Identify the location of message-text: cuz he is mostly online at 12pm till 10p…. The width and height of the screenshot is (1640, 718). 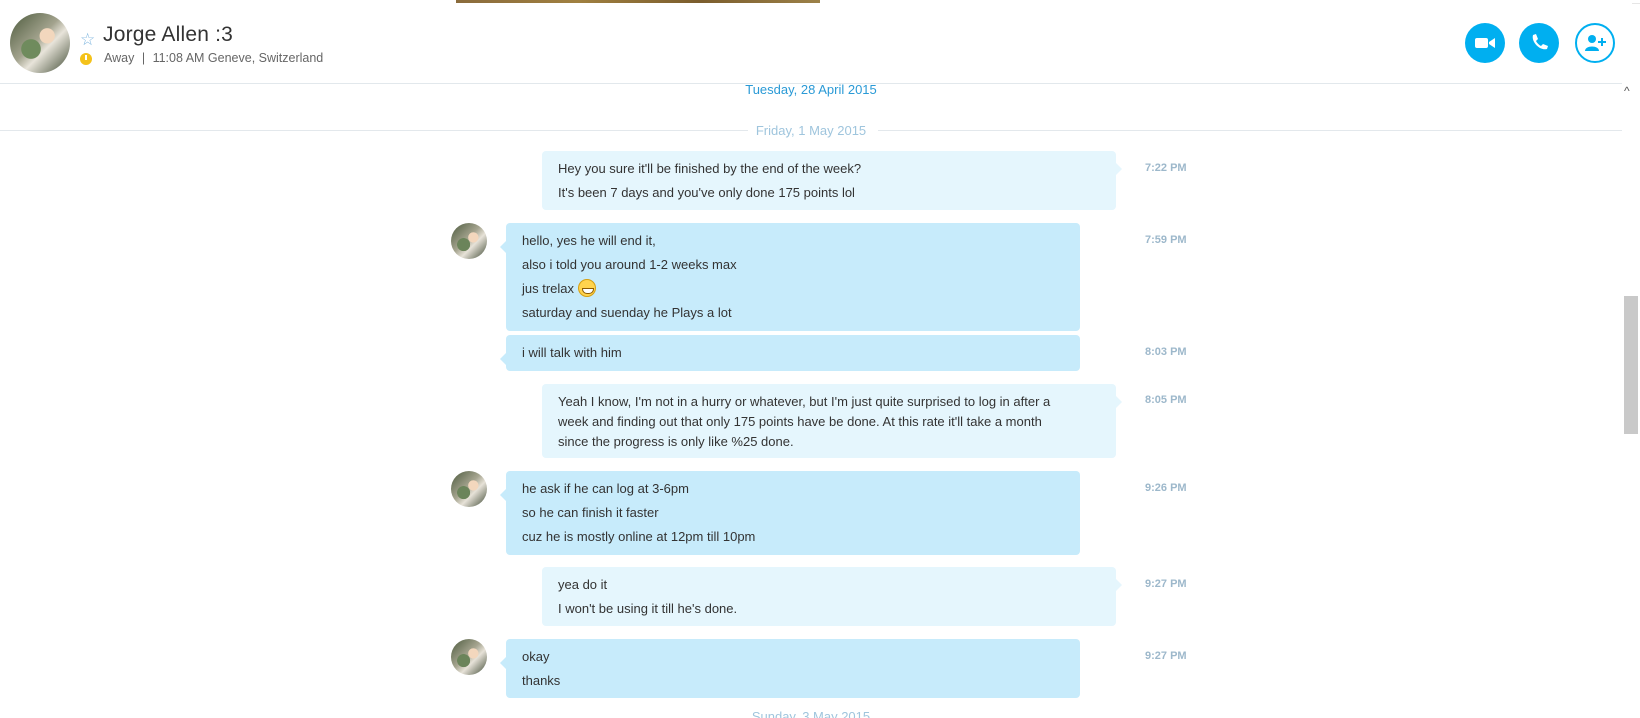
(639, 536).